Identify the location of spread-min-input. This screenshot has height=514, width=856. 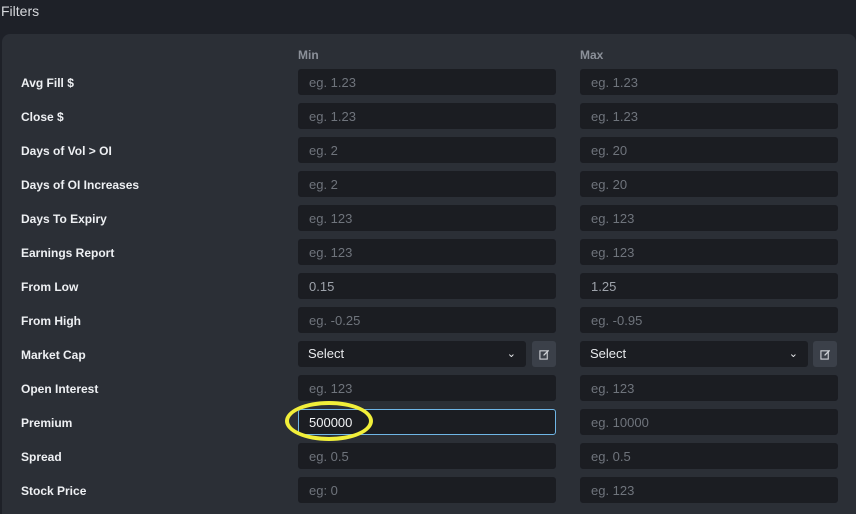
(427, 456).